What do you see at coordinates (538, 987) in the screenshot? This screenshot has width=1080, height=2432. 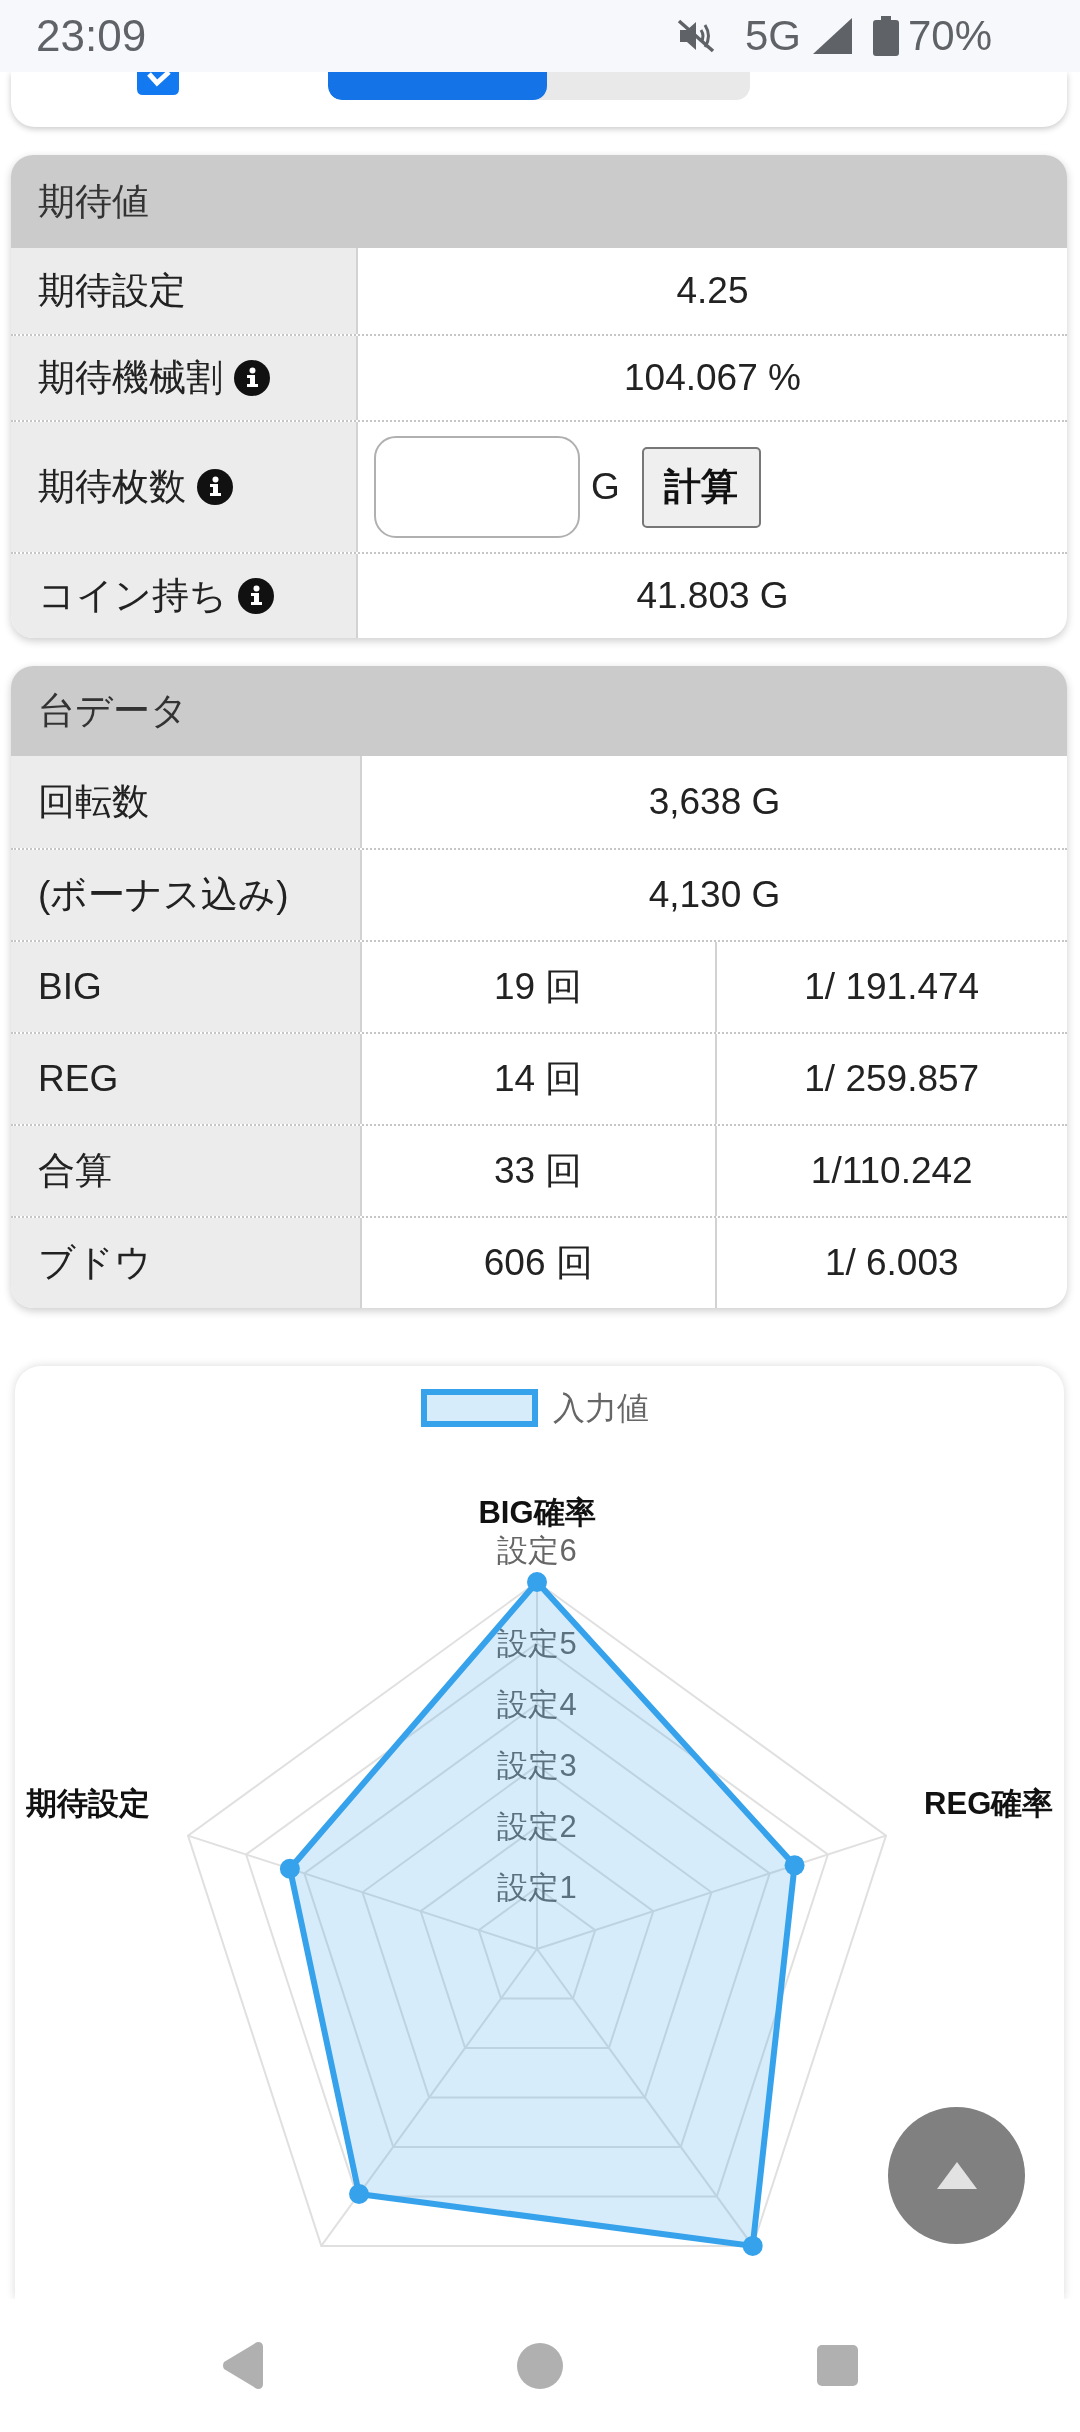 I see `row-value: 19 回` at bounding box center [538, 987].